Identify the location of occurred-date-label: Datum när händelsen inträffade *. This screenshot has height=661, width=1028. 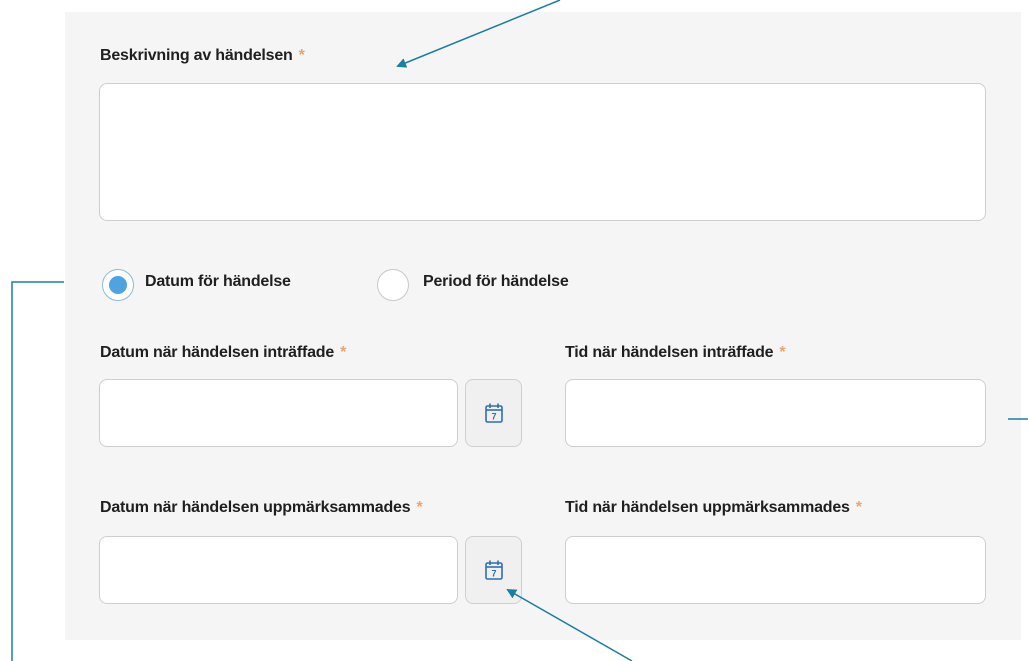
(223, 353).